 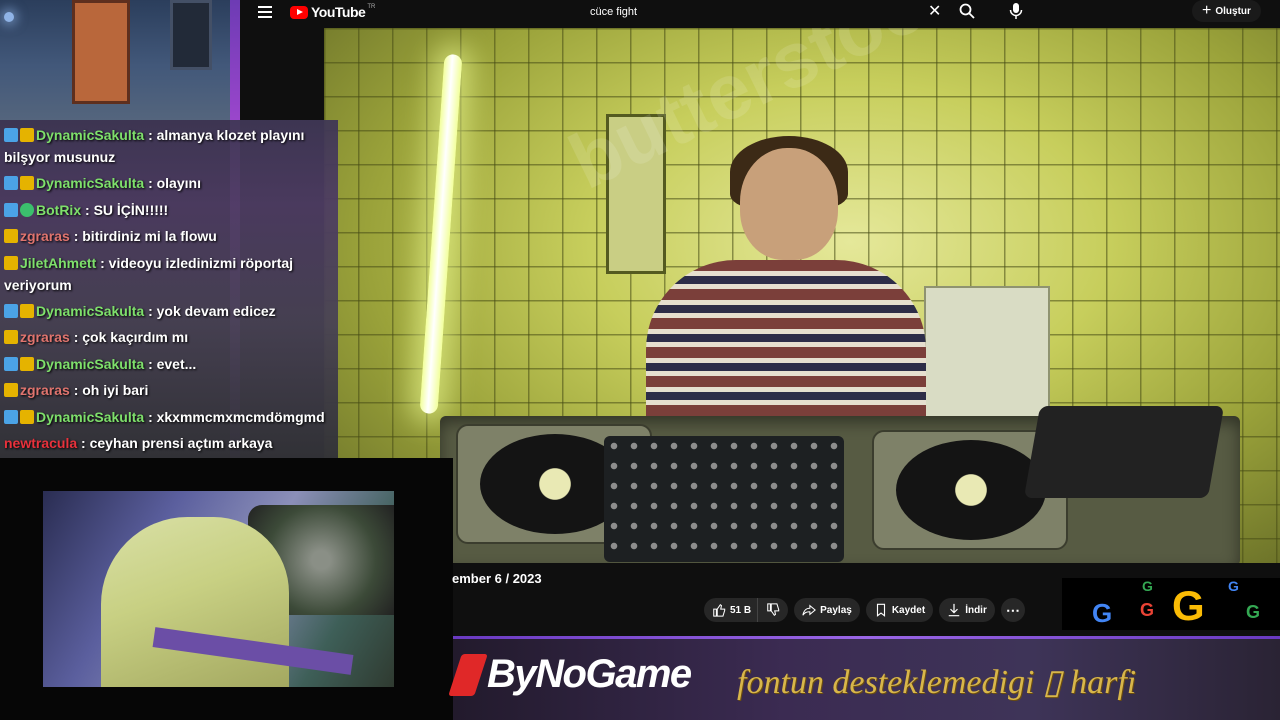 What do you see at coordinates (937, 682) in the screenshot?
I see `font-fallback-message: fontun desteklemedigi ▯ harfi` at bounding box center [937, 682].